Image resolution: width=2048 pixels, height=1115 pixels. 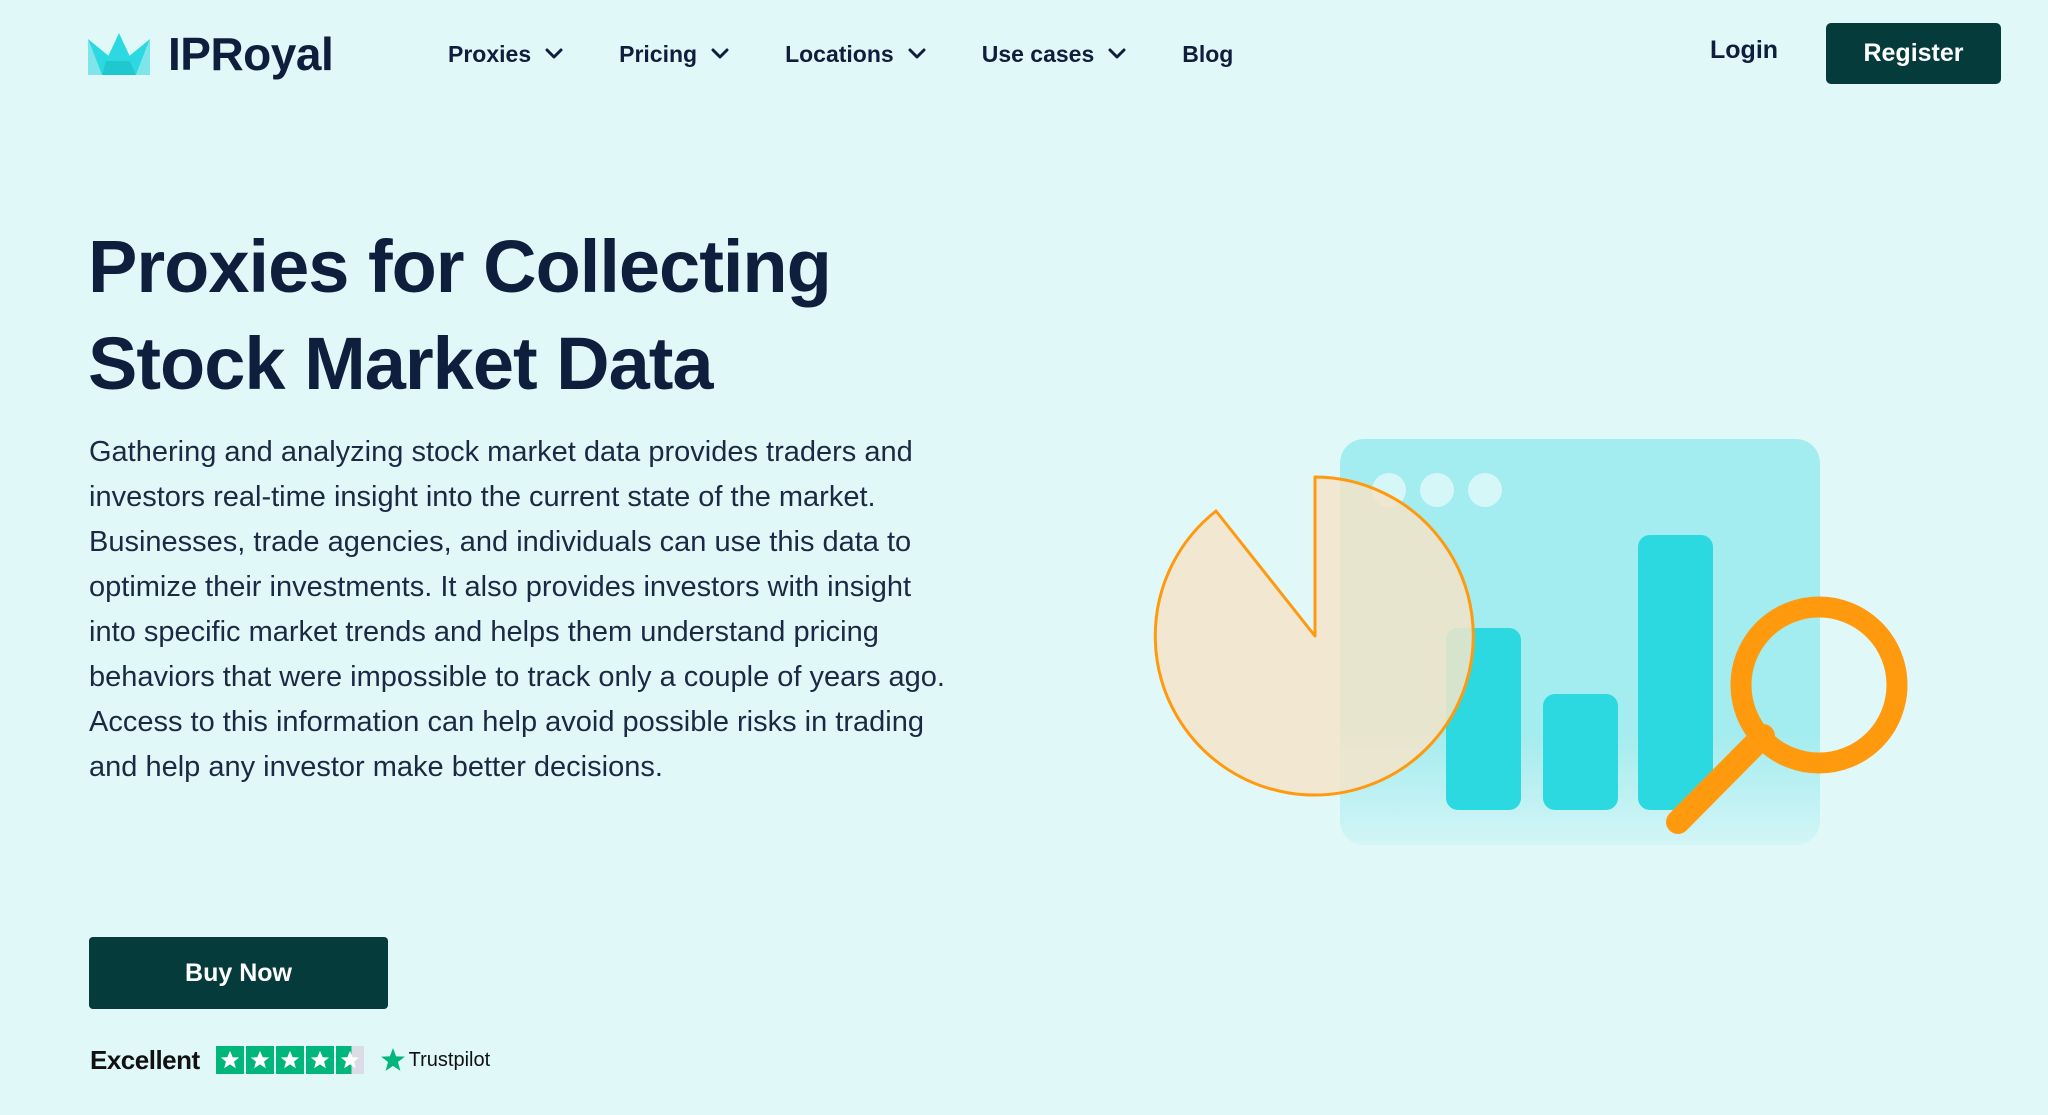 I want to click on trustpilot-star-icon, so click(x=392, y=1059).